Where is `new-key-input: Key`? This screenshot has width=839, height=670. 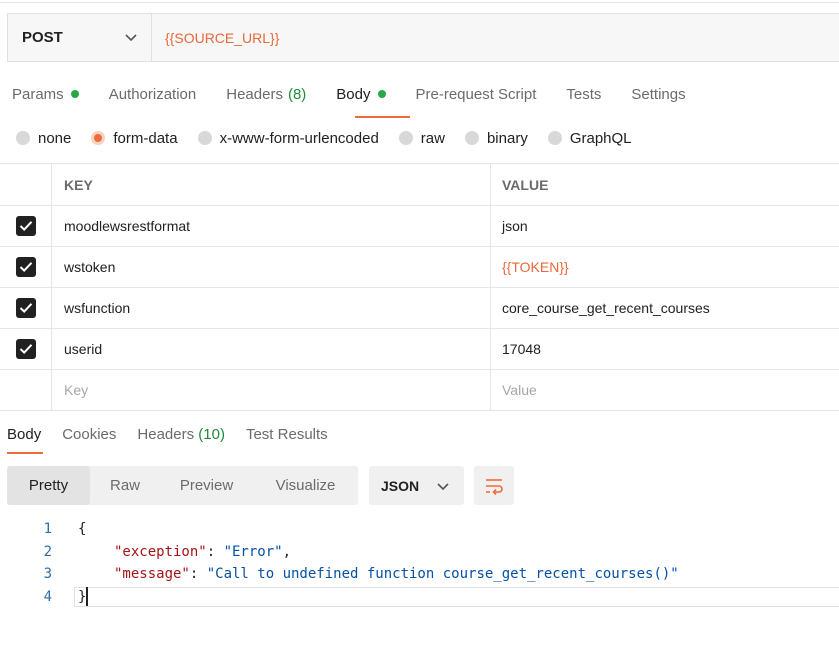 new-key-input: Key is located at coordinates (271, 390).